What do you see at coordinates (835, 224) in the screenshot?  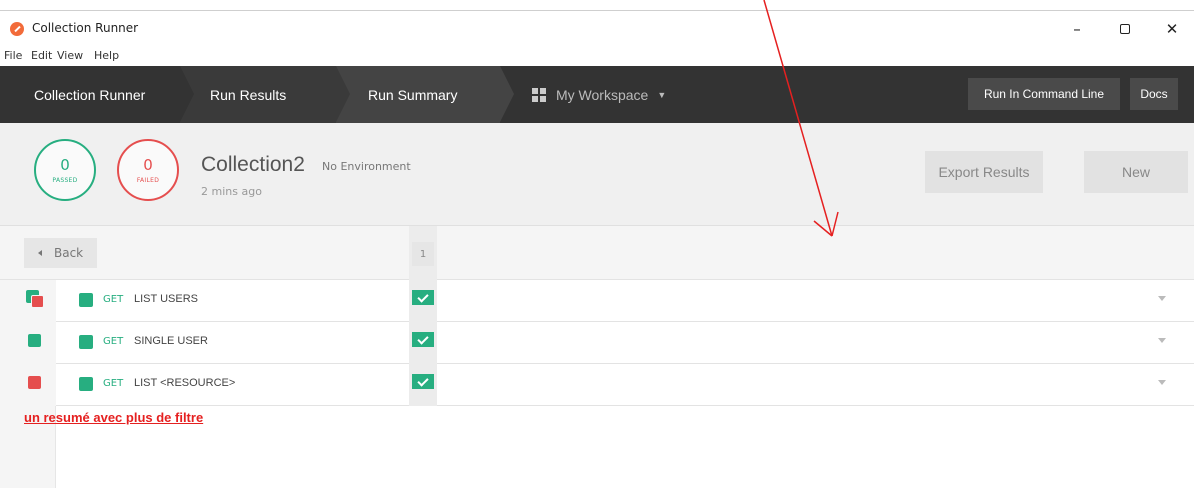 I see `arrow-head-right` at bounding box center [835, 224].